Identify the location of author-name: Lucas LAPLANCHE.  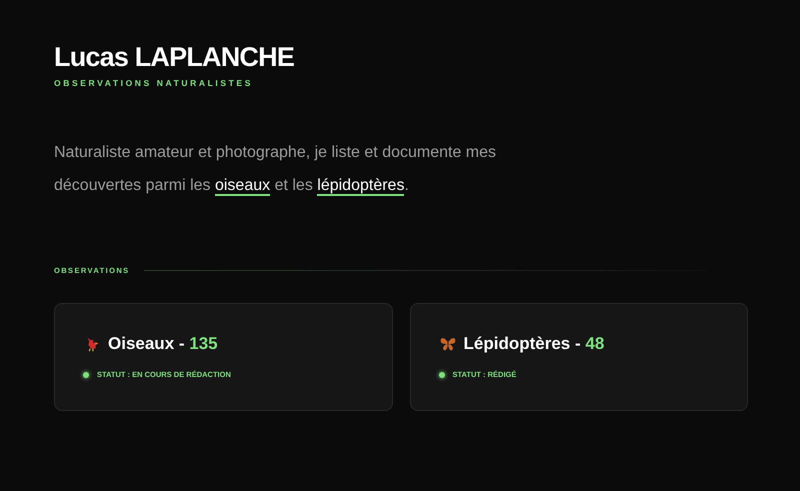
(174, 57).